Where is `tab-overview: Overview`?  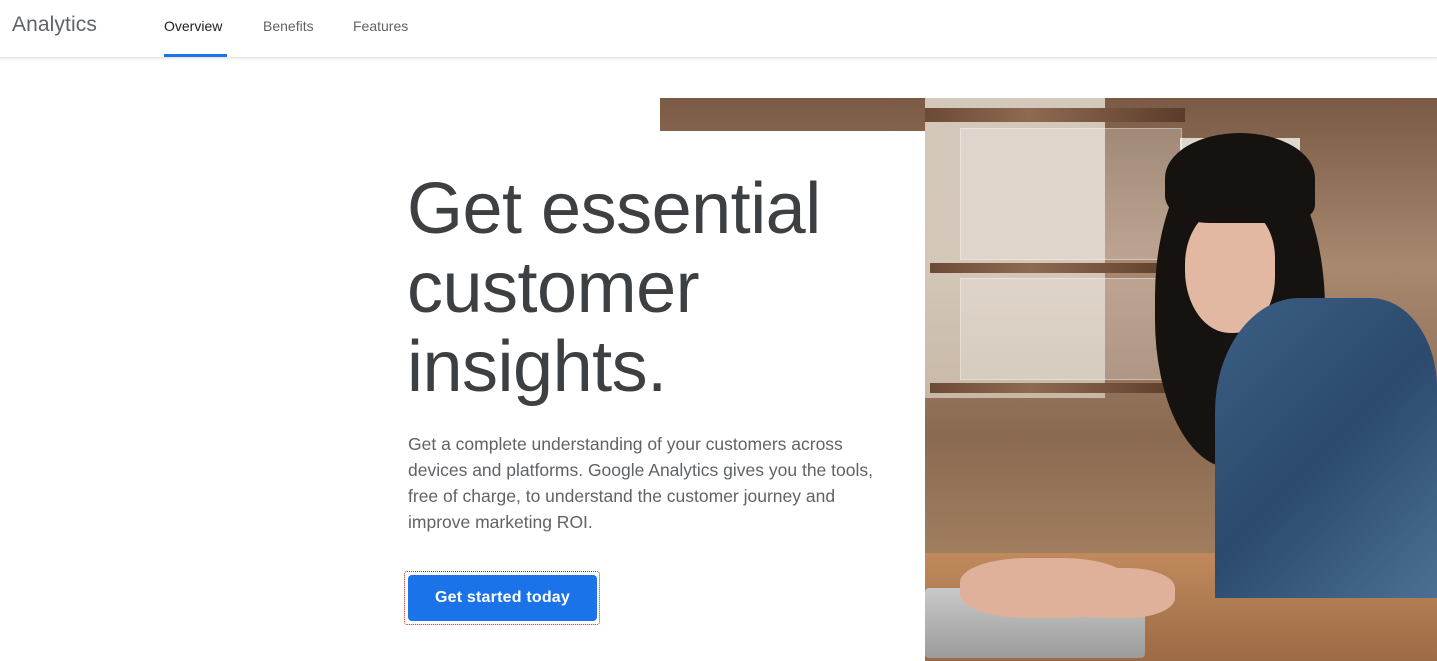 tab-overview: Overview is located at coordinates (195, 28).